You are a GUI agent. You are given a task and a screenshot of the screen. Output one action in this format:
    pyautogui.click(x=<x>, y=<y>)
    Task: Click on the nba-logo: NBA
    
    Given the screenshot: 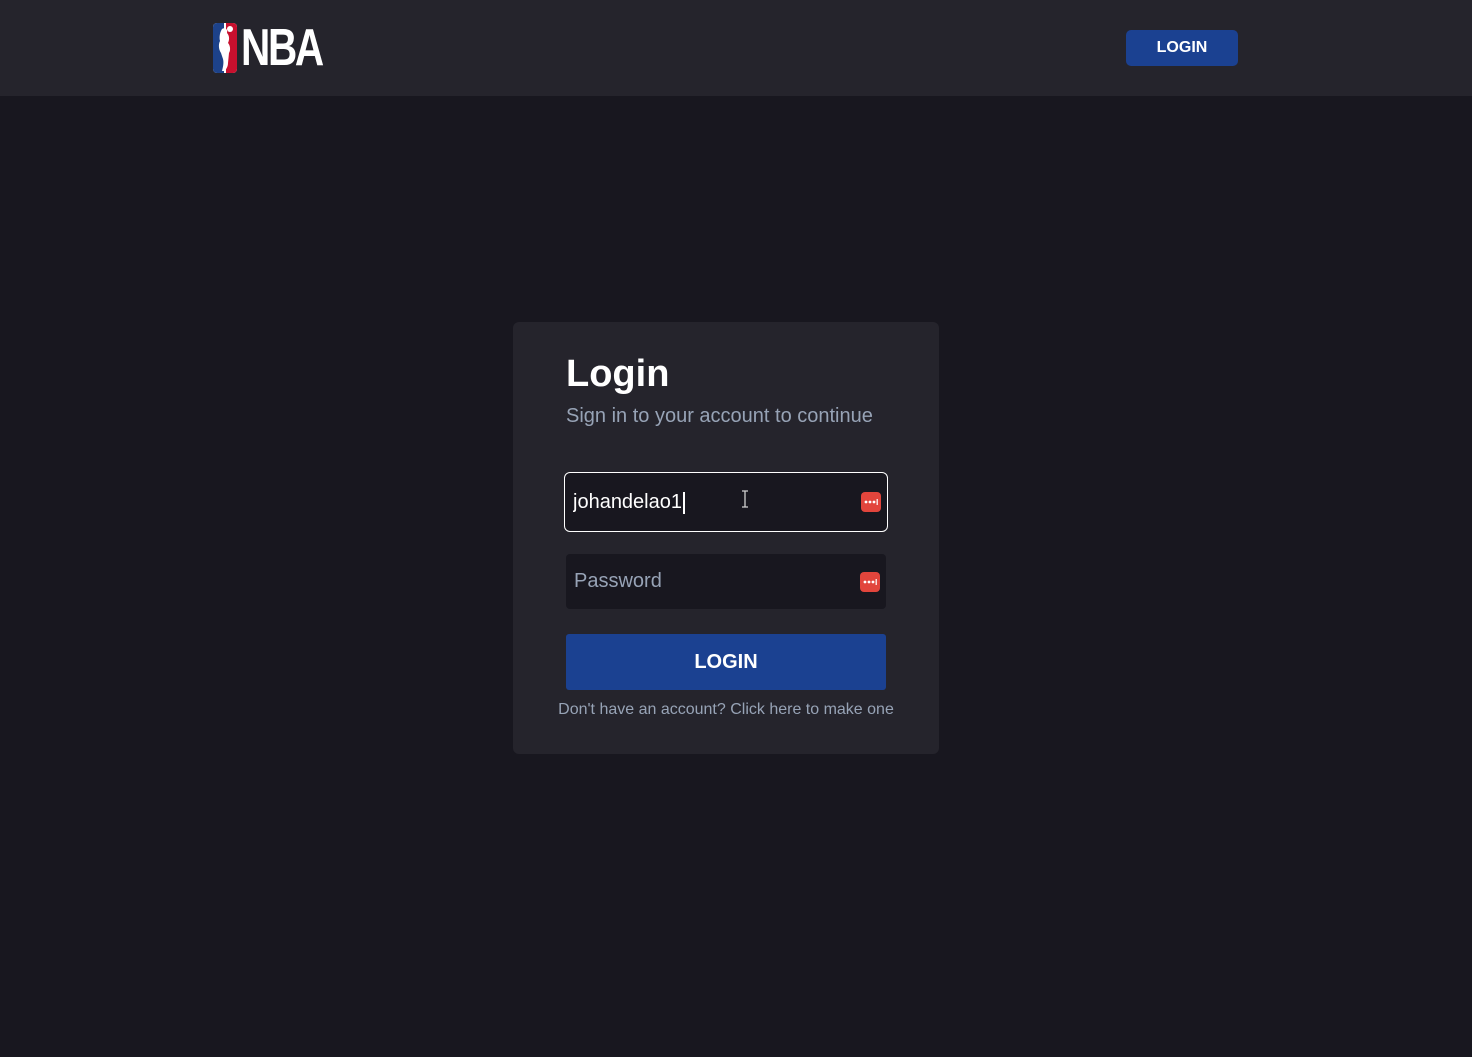 What is the action you would take?
    pyautogui.click(x=279, y=48)
    